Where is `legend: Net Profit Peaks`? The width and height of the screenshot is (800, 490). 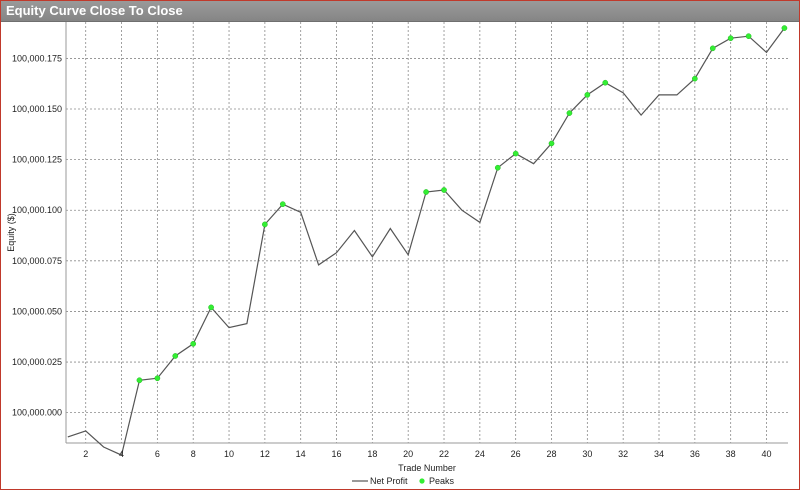
legend: Net Profit Peaks is located at coordinates (403, 481).